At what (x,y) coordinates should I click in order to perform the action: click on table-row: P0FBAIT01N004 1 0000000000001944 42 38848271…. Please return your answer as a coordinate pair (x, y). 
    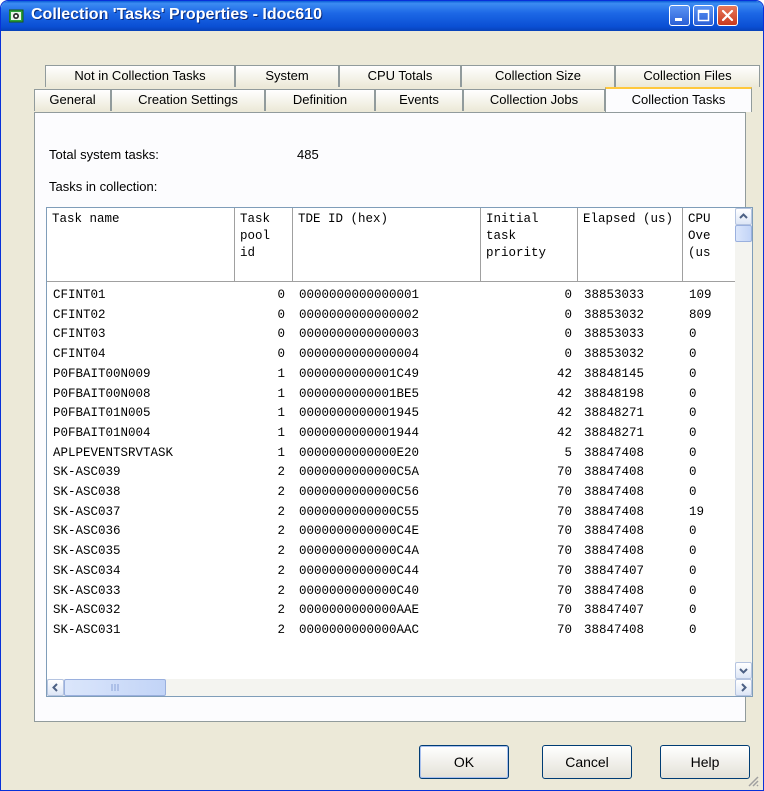
    Looking at the image, I should click on (392, 433).